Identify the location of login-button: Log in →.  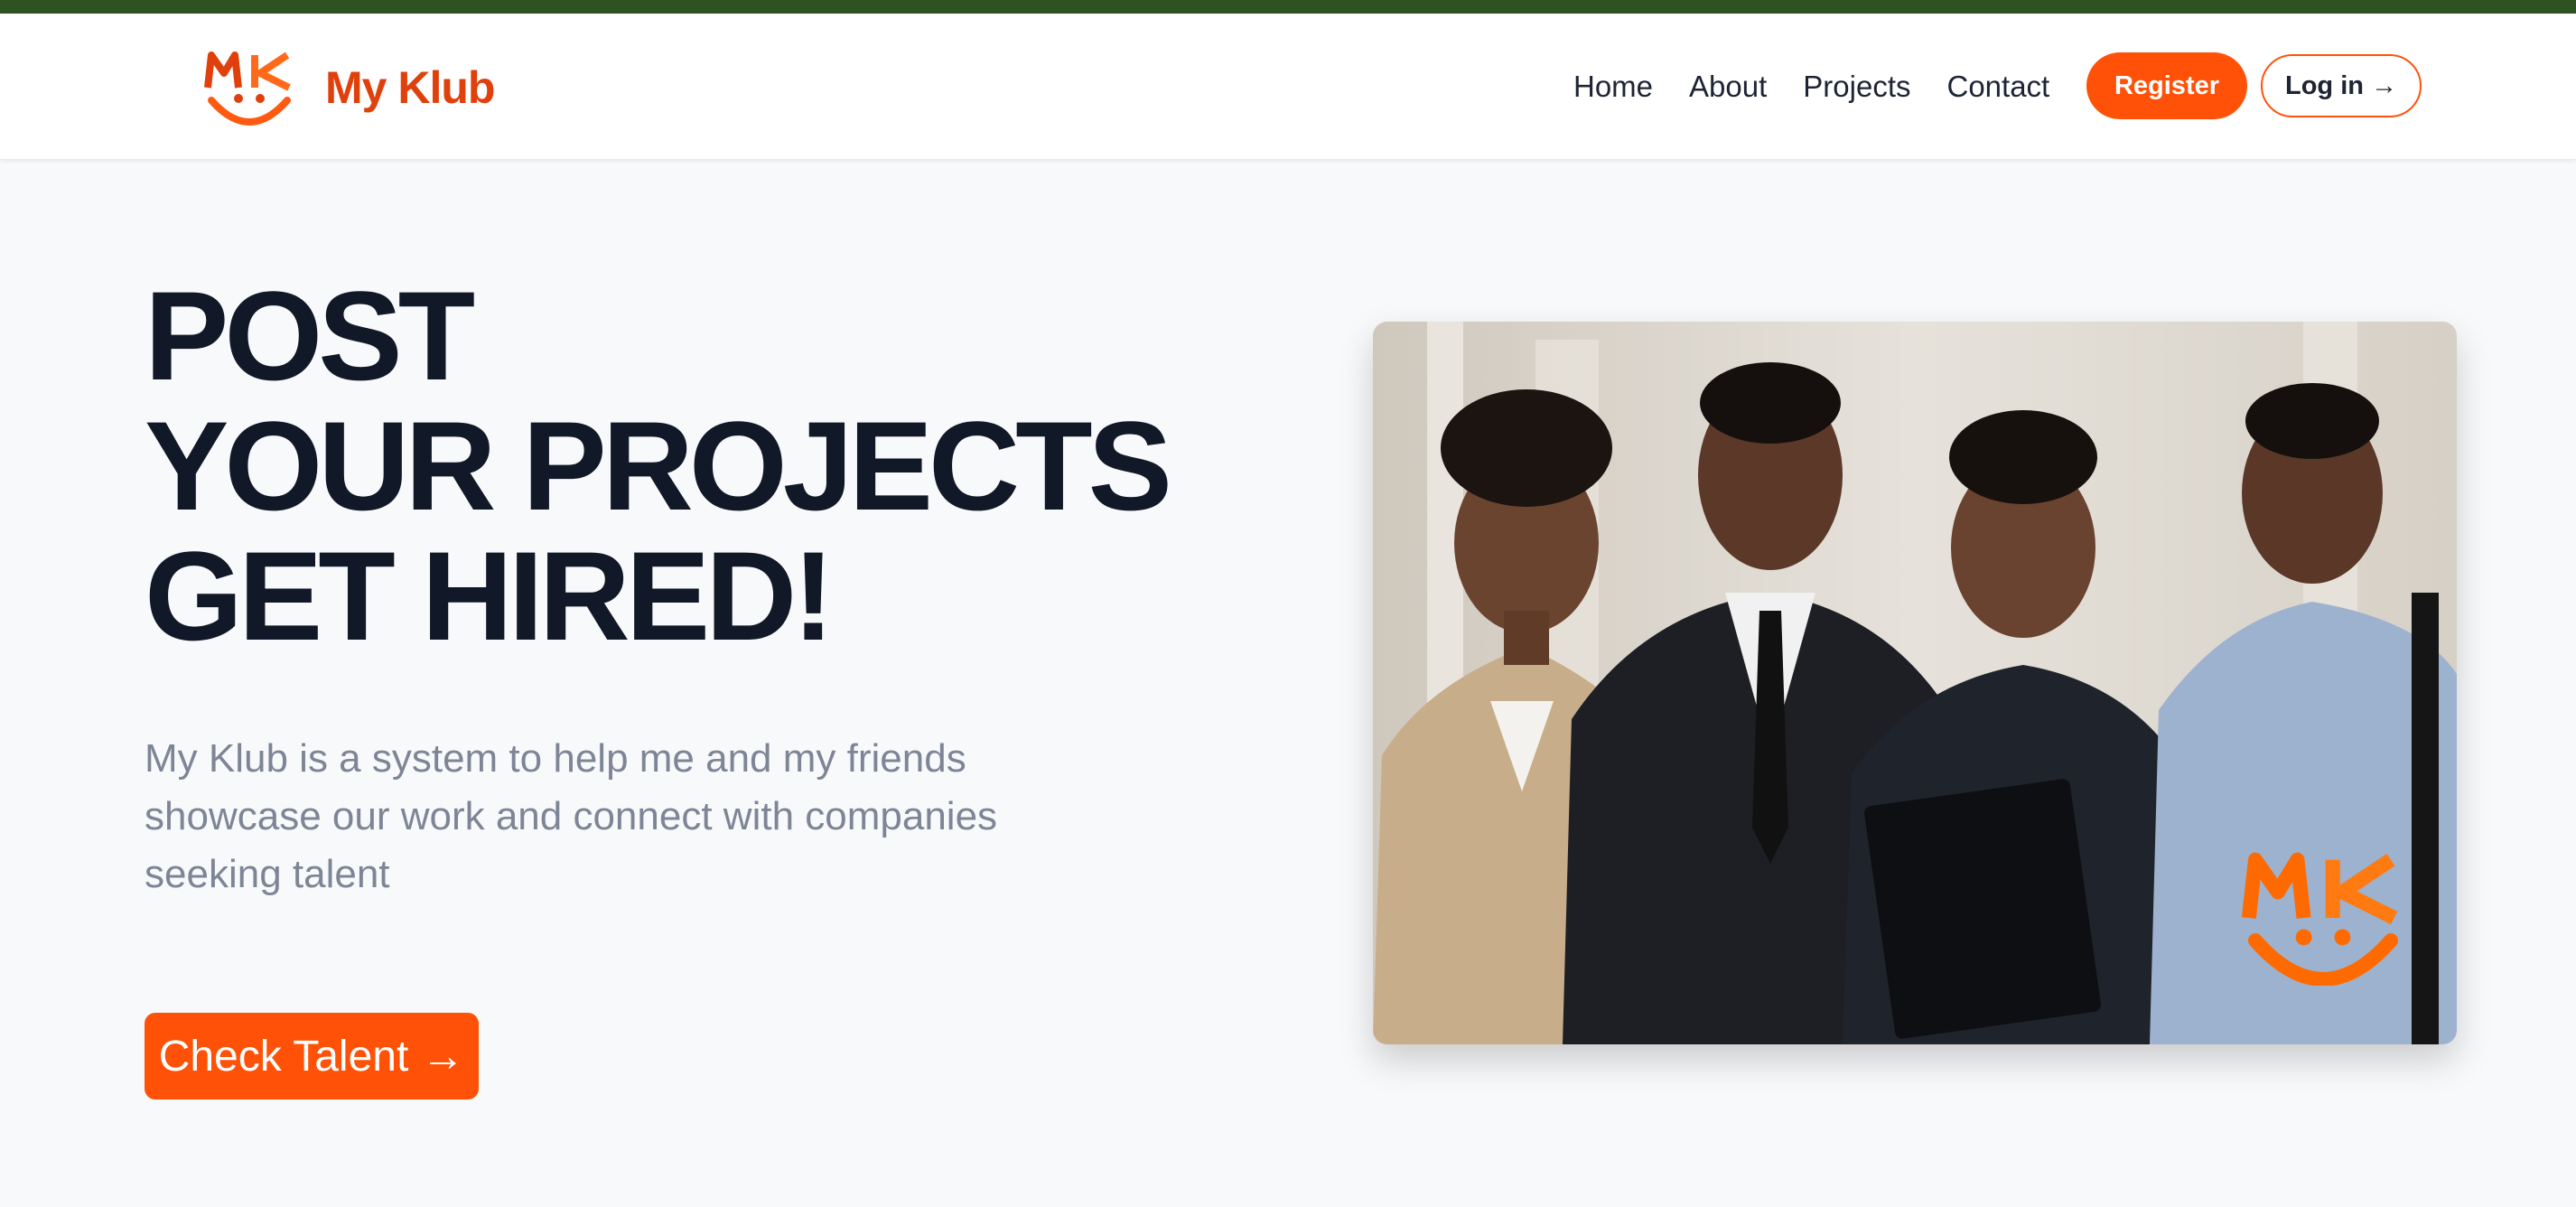
(2341, 85).